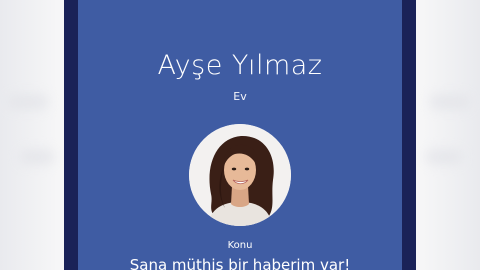 This screenshot has width=480, height=270. I want to click on caller-avatar, so click(240, 175).